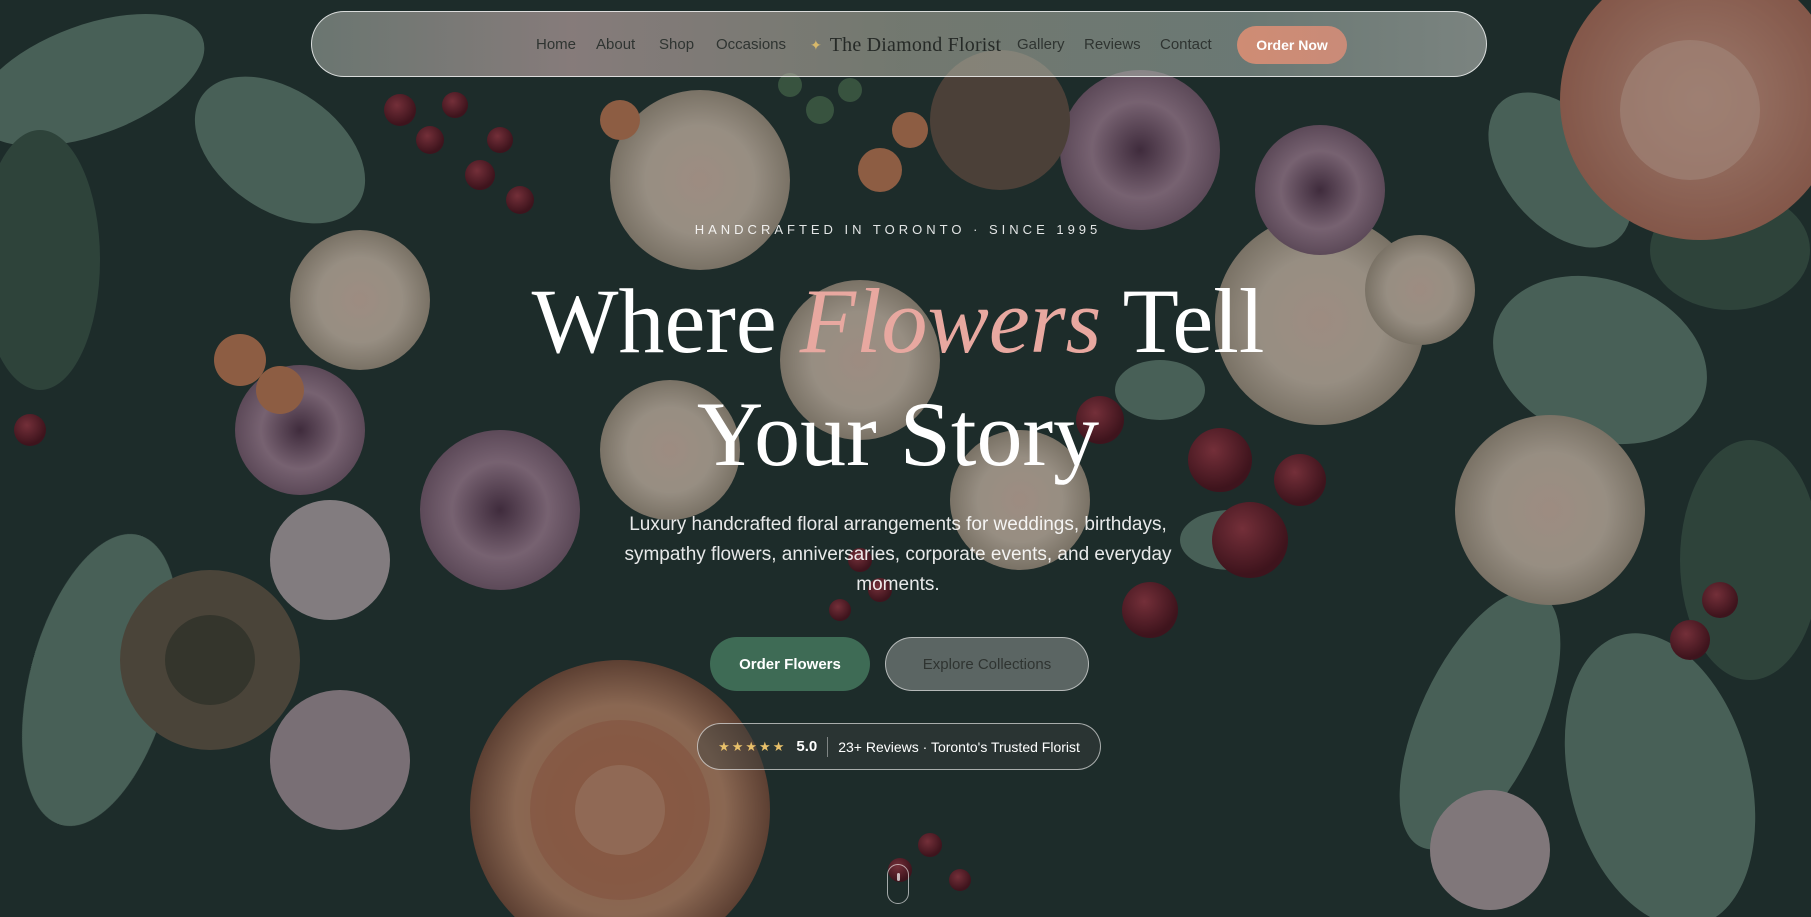  Describe the element at coordinates (790, 664) in the screenshot. I see `order-flowers-button: Order Flowers` at that location.